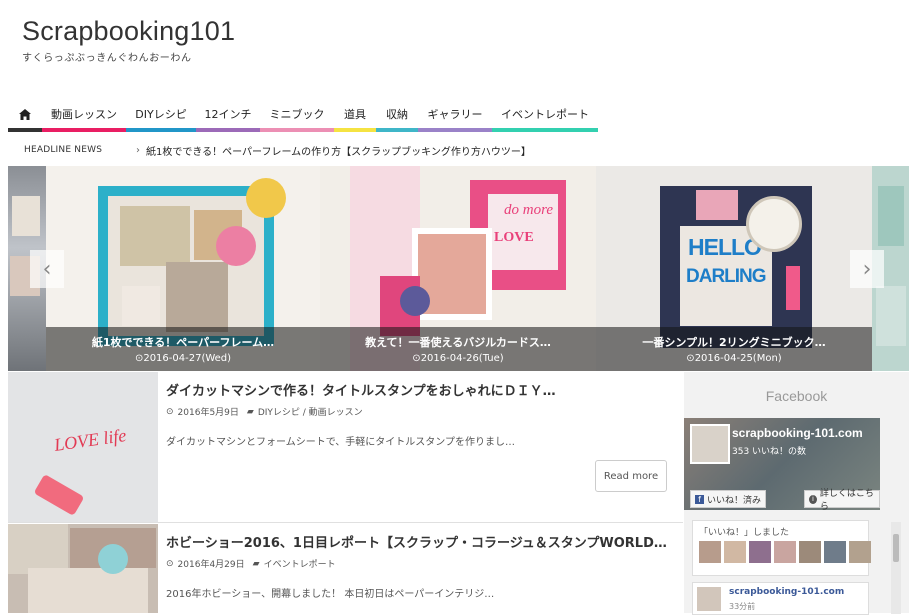  I want to click on facebook-page-link: scrapbooking-101.com, so click(786, 592).